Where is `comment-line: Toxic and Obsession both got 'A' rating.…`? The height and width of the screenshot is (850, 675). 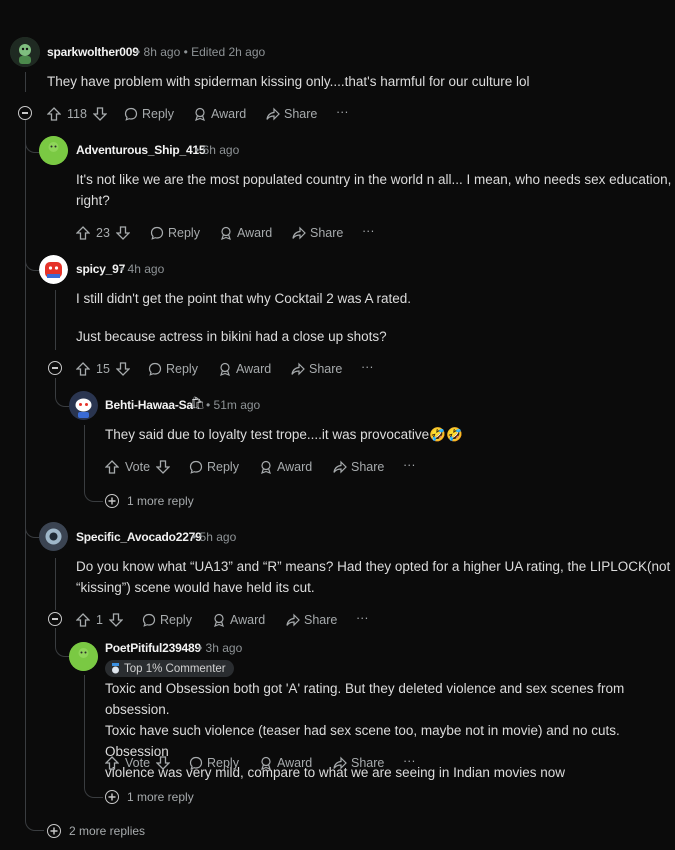
comment-line: Toxic and Obsession both got 'A' rating.… is located at coordinates (365, 699).